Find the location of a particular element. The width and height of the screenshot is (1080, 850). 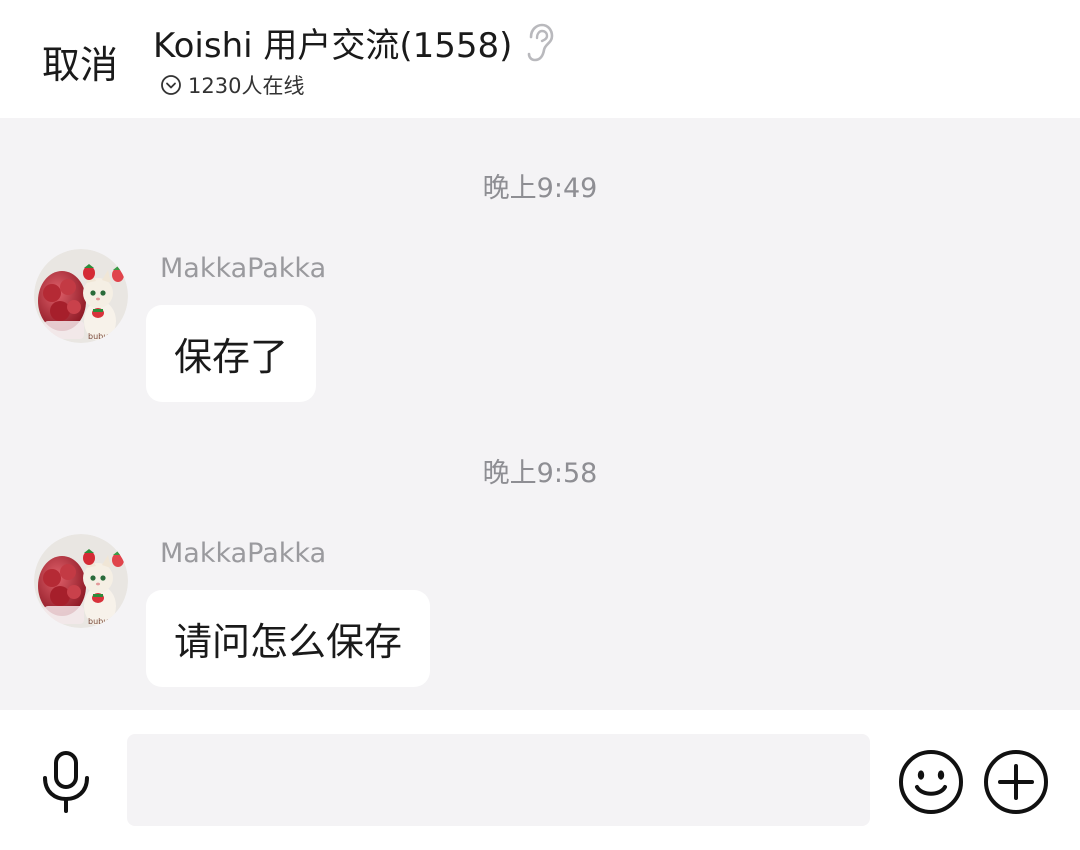

message-bubble: 保存了 is located at coordinates (231, 353).